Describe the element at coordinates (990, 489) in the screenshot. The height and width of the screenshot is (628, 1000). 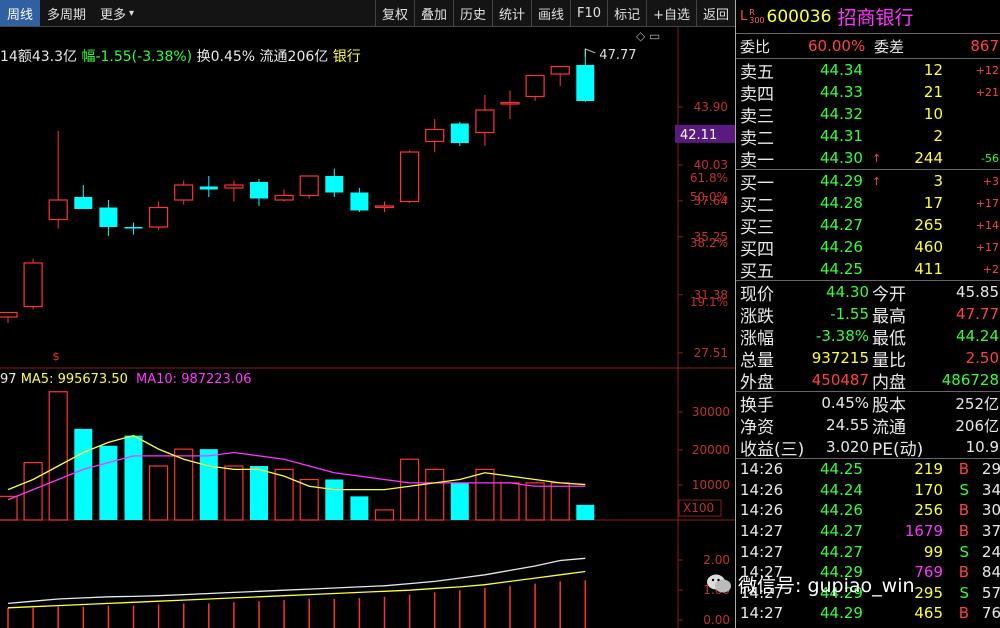
I see `tick-count: 34` at that location.